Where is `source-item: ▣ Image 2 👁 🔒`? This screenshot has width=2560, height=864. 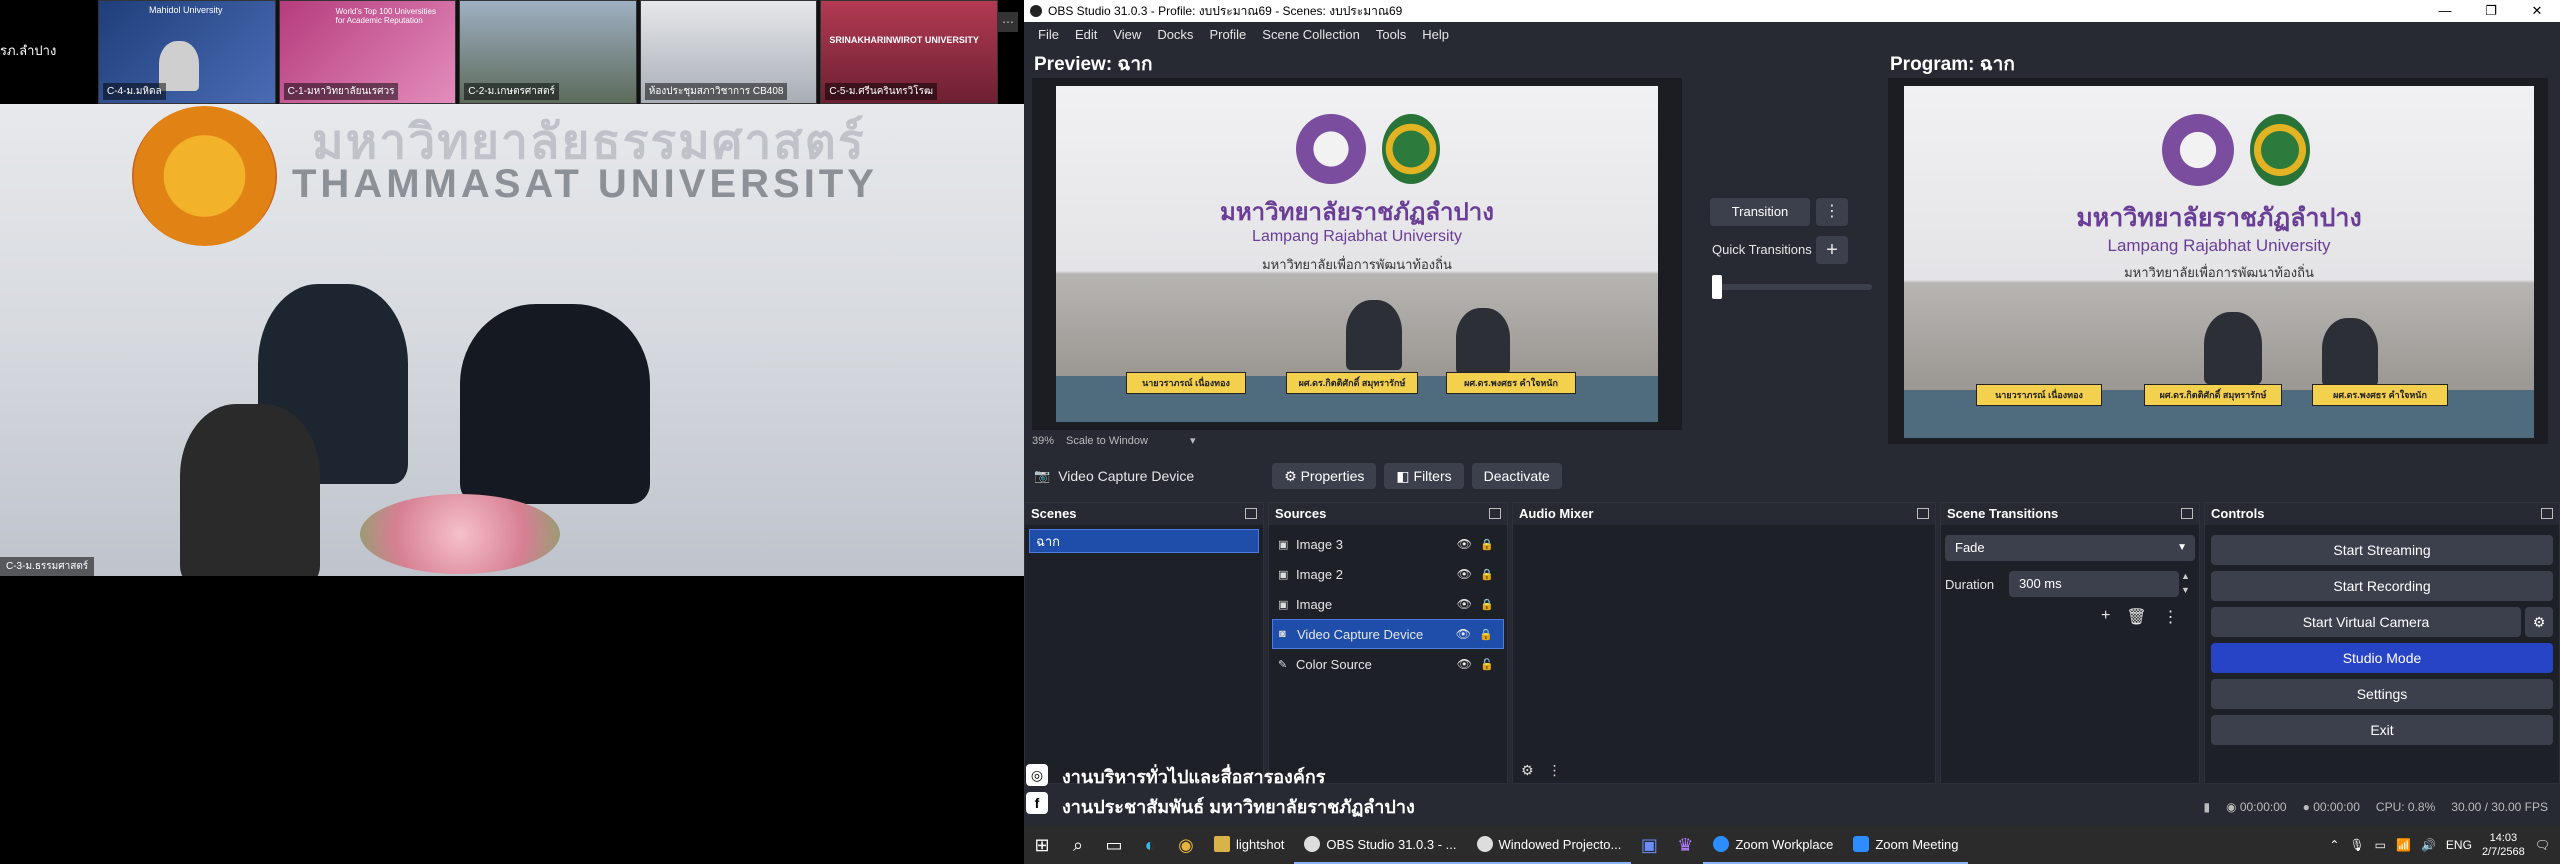
source-item: ▣ Image 2 👁 🔒 is located at coordinates (1388, 574).